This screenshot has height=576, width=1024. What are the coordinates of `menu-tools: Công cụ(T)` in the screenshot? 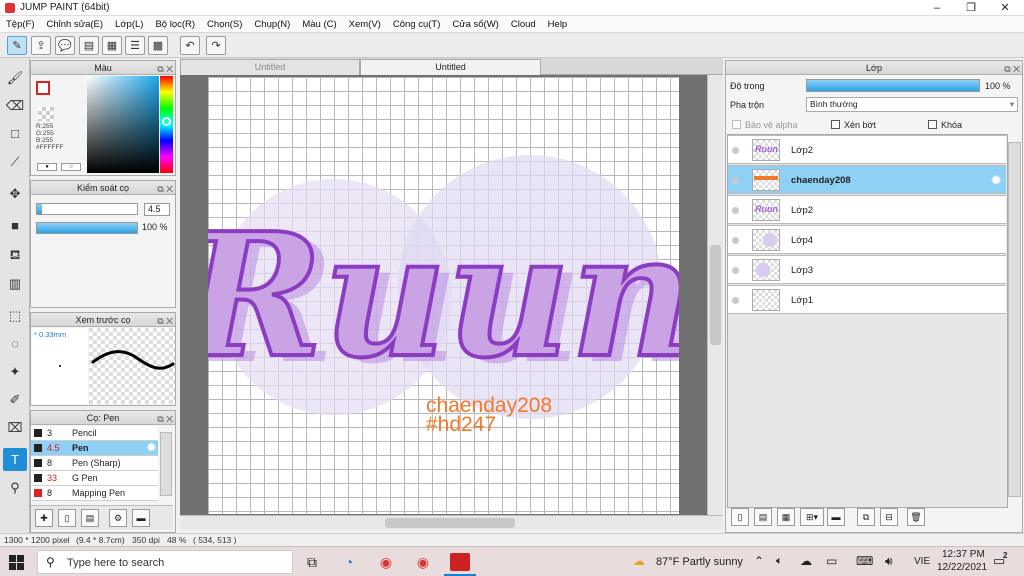 It's located at (417, 24).